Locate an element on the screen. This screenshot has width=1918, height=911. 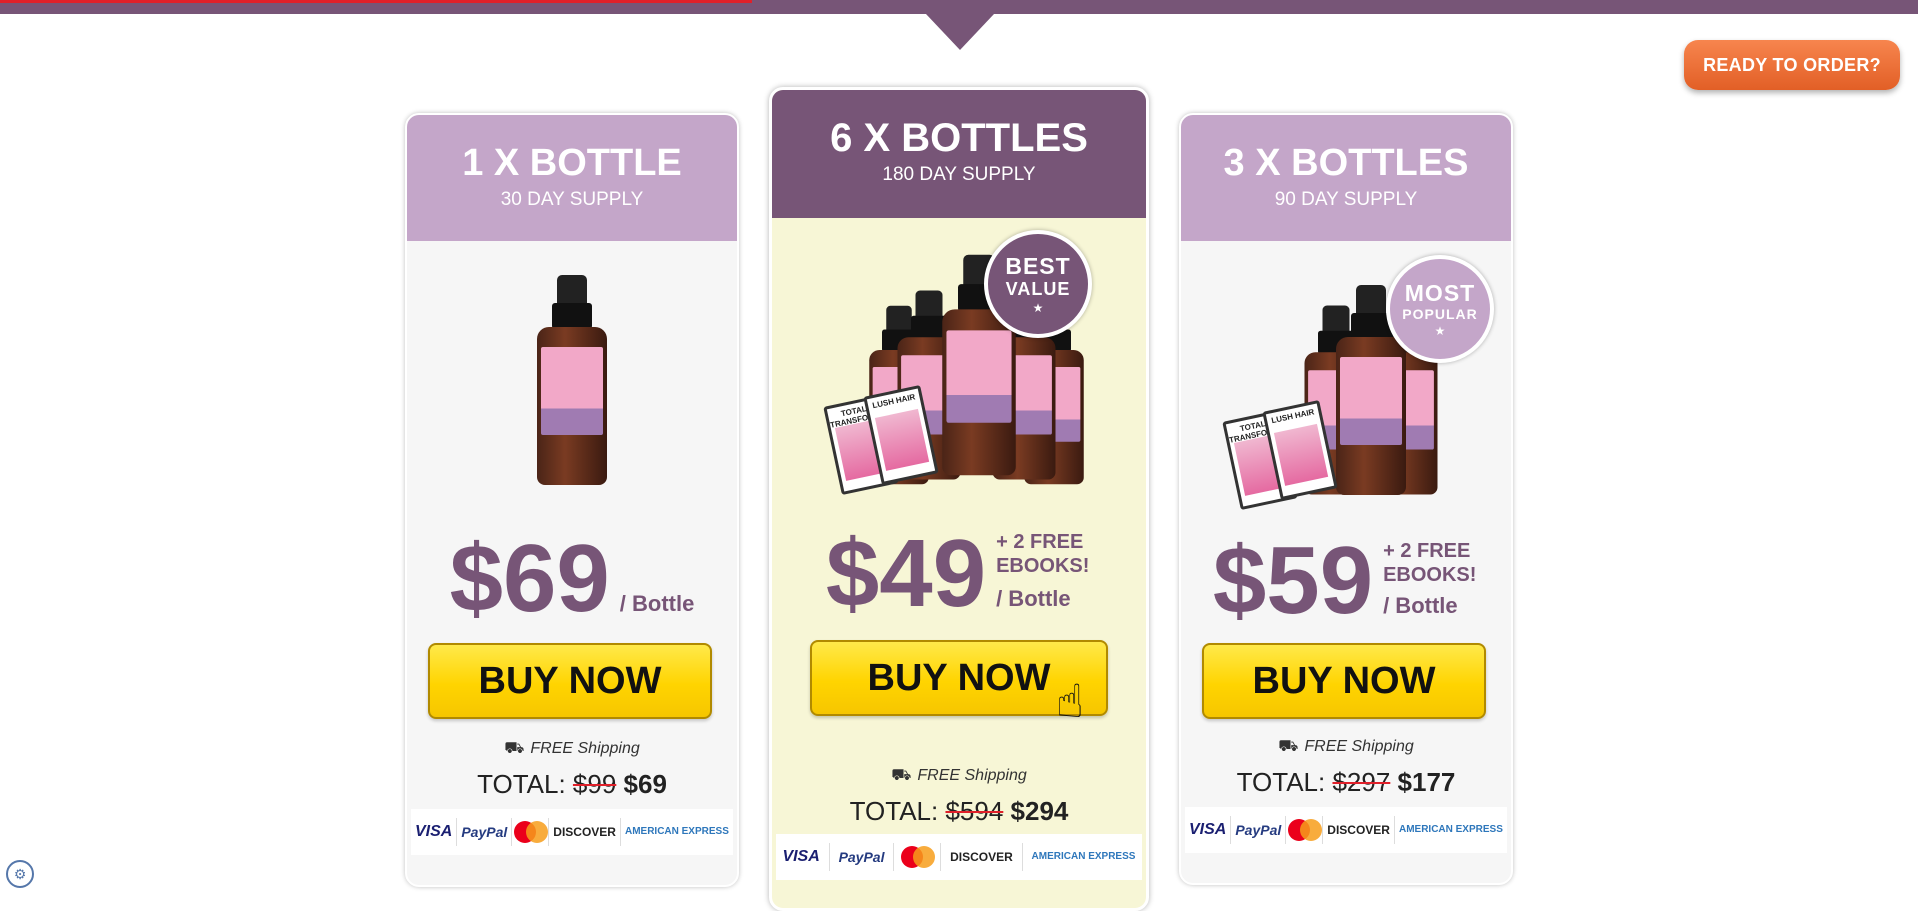
product-image is located at coordinates (572, 380).